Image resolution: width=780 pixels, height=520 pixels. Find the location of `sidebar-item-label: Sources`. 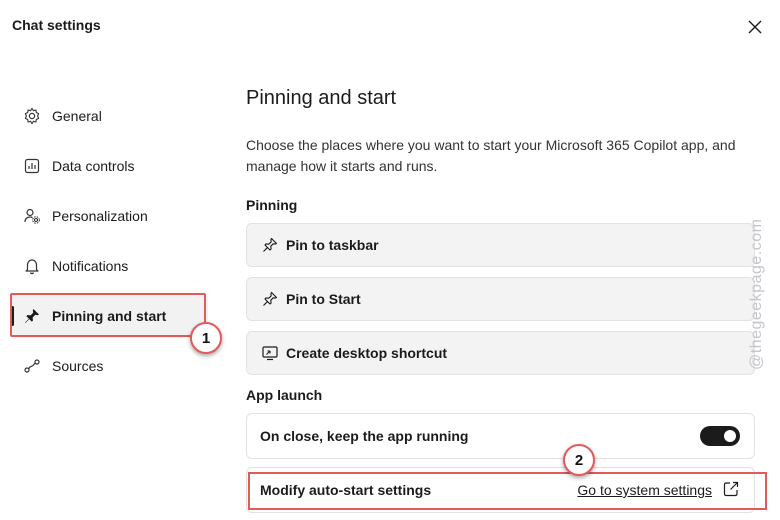

sidebar-item-label: Sources is located at coordinates (78, 366).